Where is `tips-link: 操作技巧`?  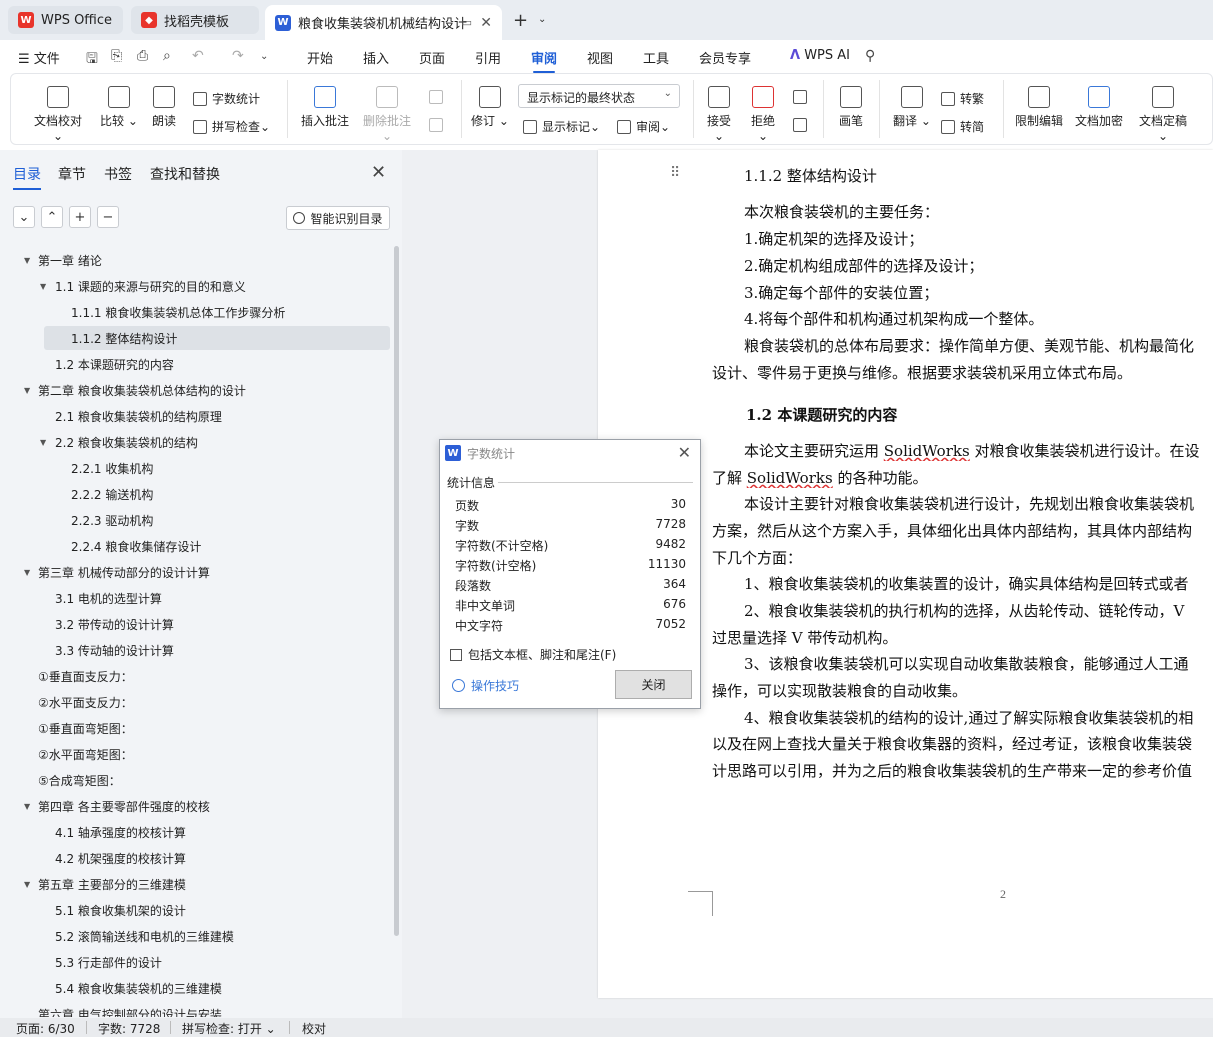 tips-link: 操作技巧 is located at coordinates (485, 685).